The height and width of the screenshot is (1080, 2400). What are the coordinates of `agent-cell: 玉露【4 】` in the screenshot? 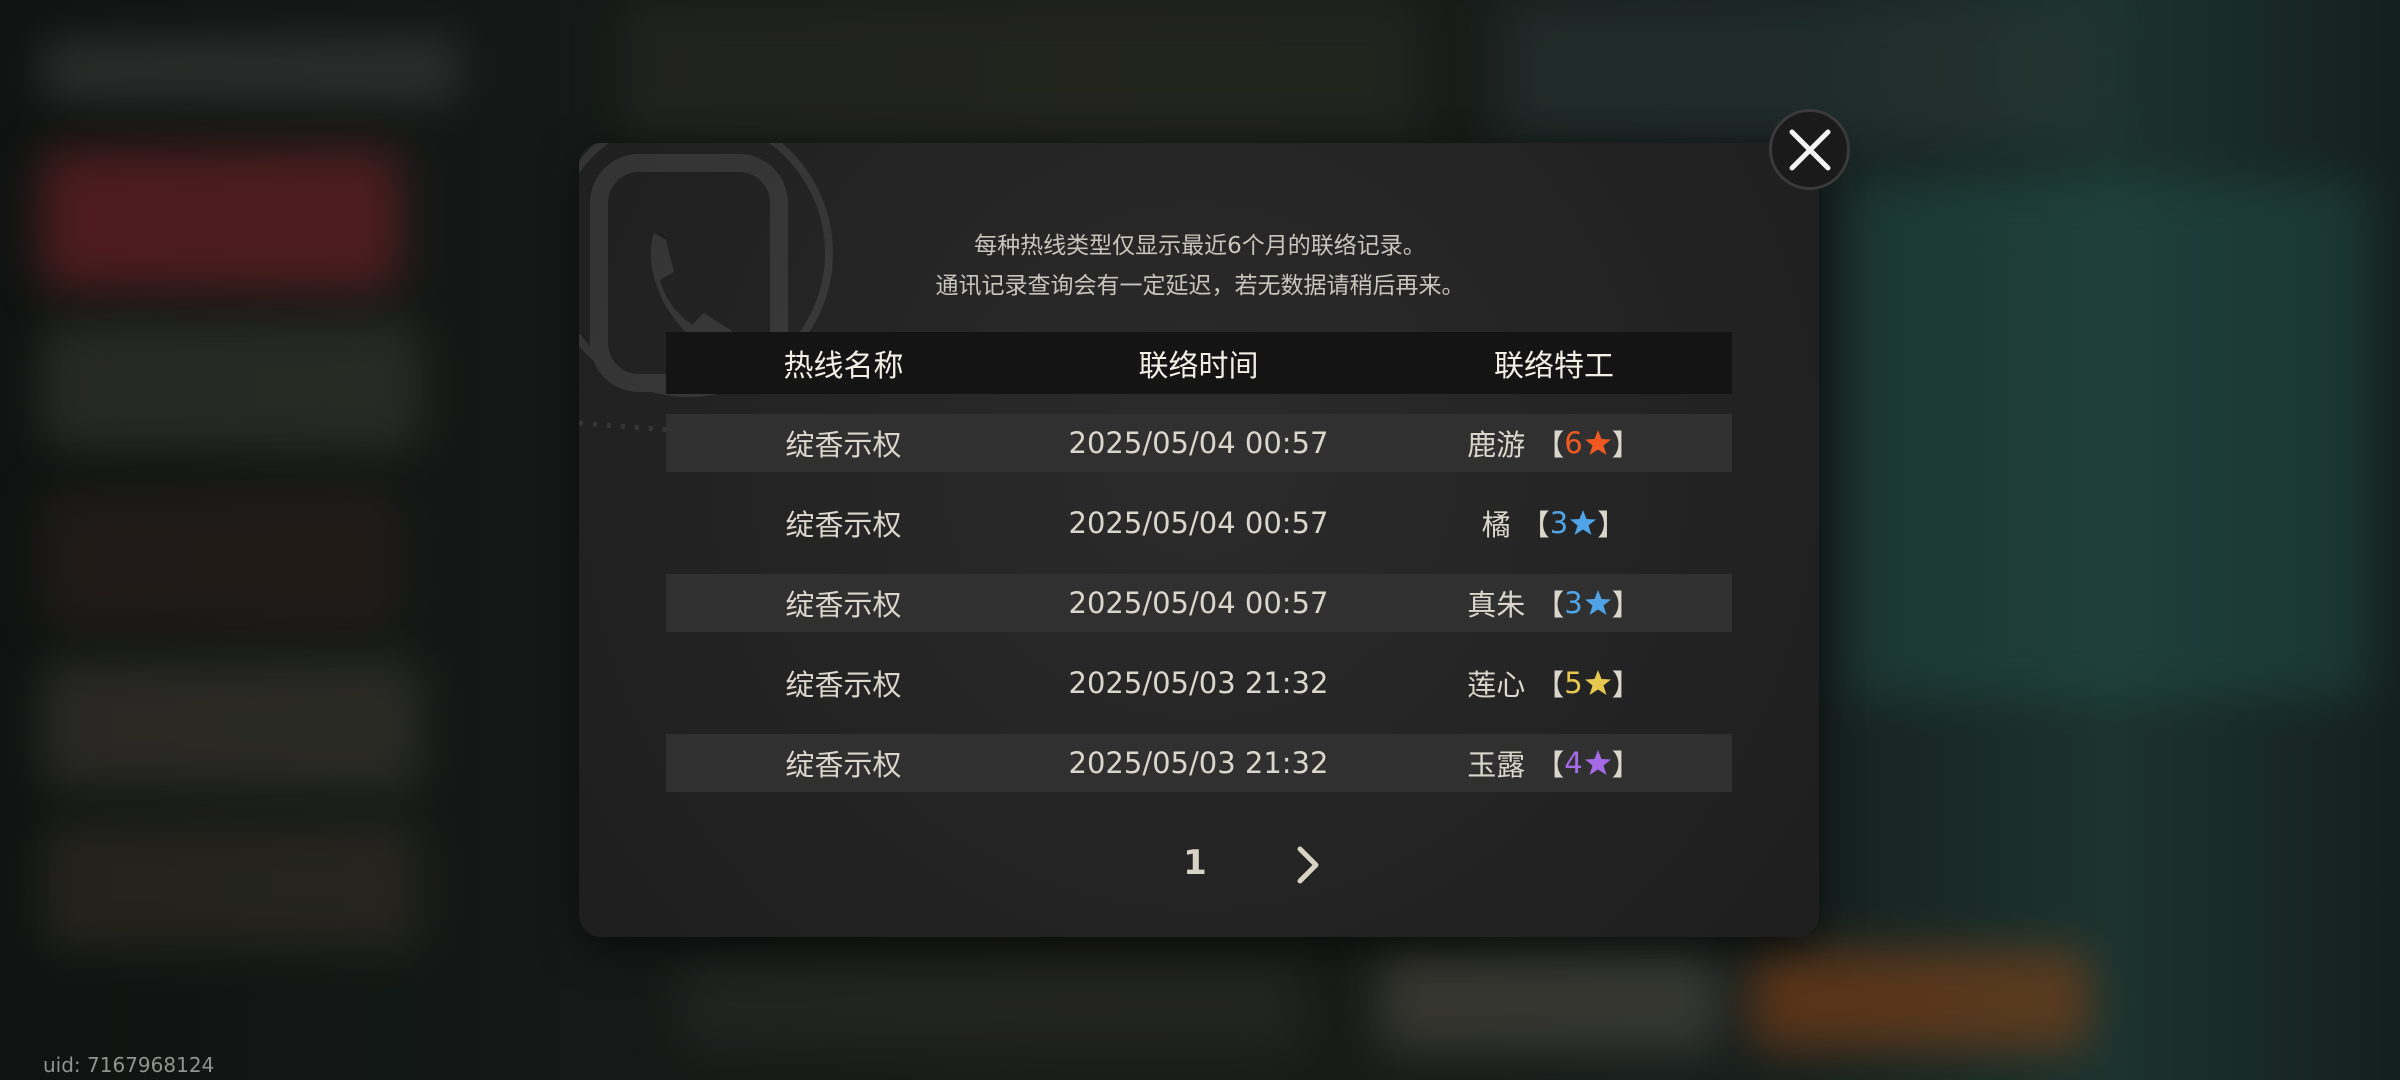 It's located at (1554, 763).